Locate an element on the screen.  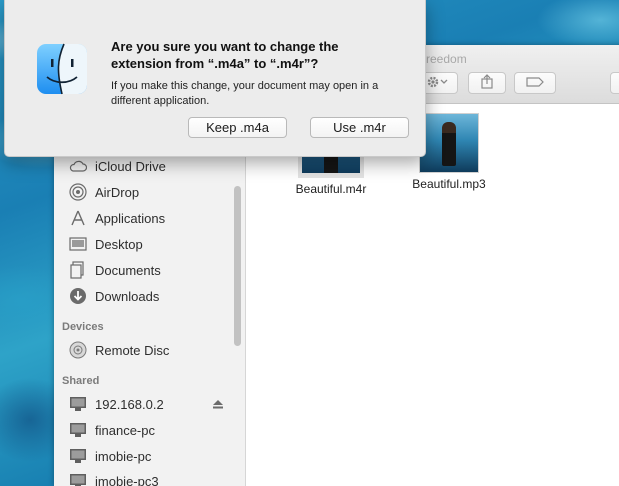
sidebar-item-applications: Applications is located at coordinates (116, 218).